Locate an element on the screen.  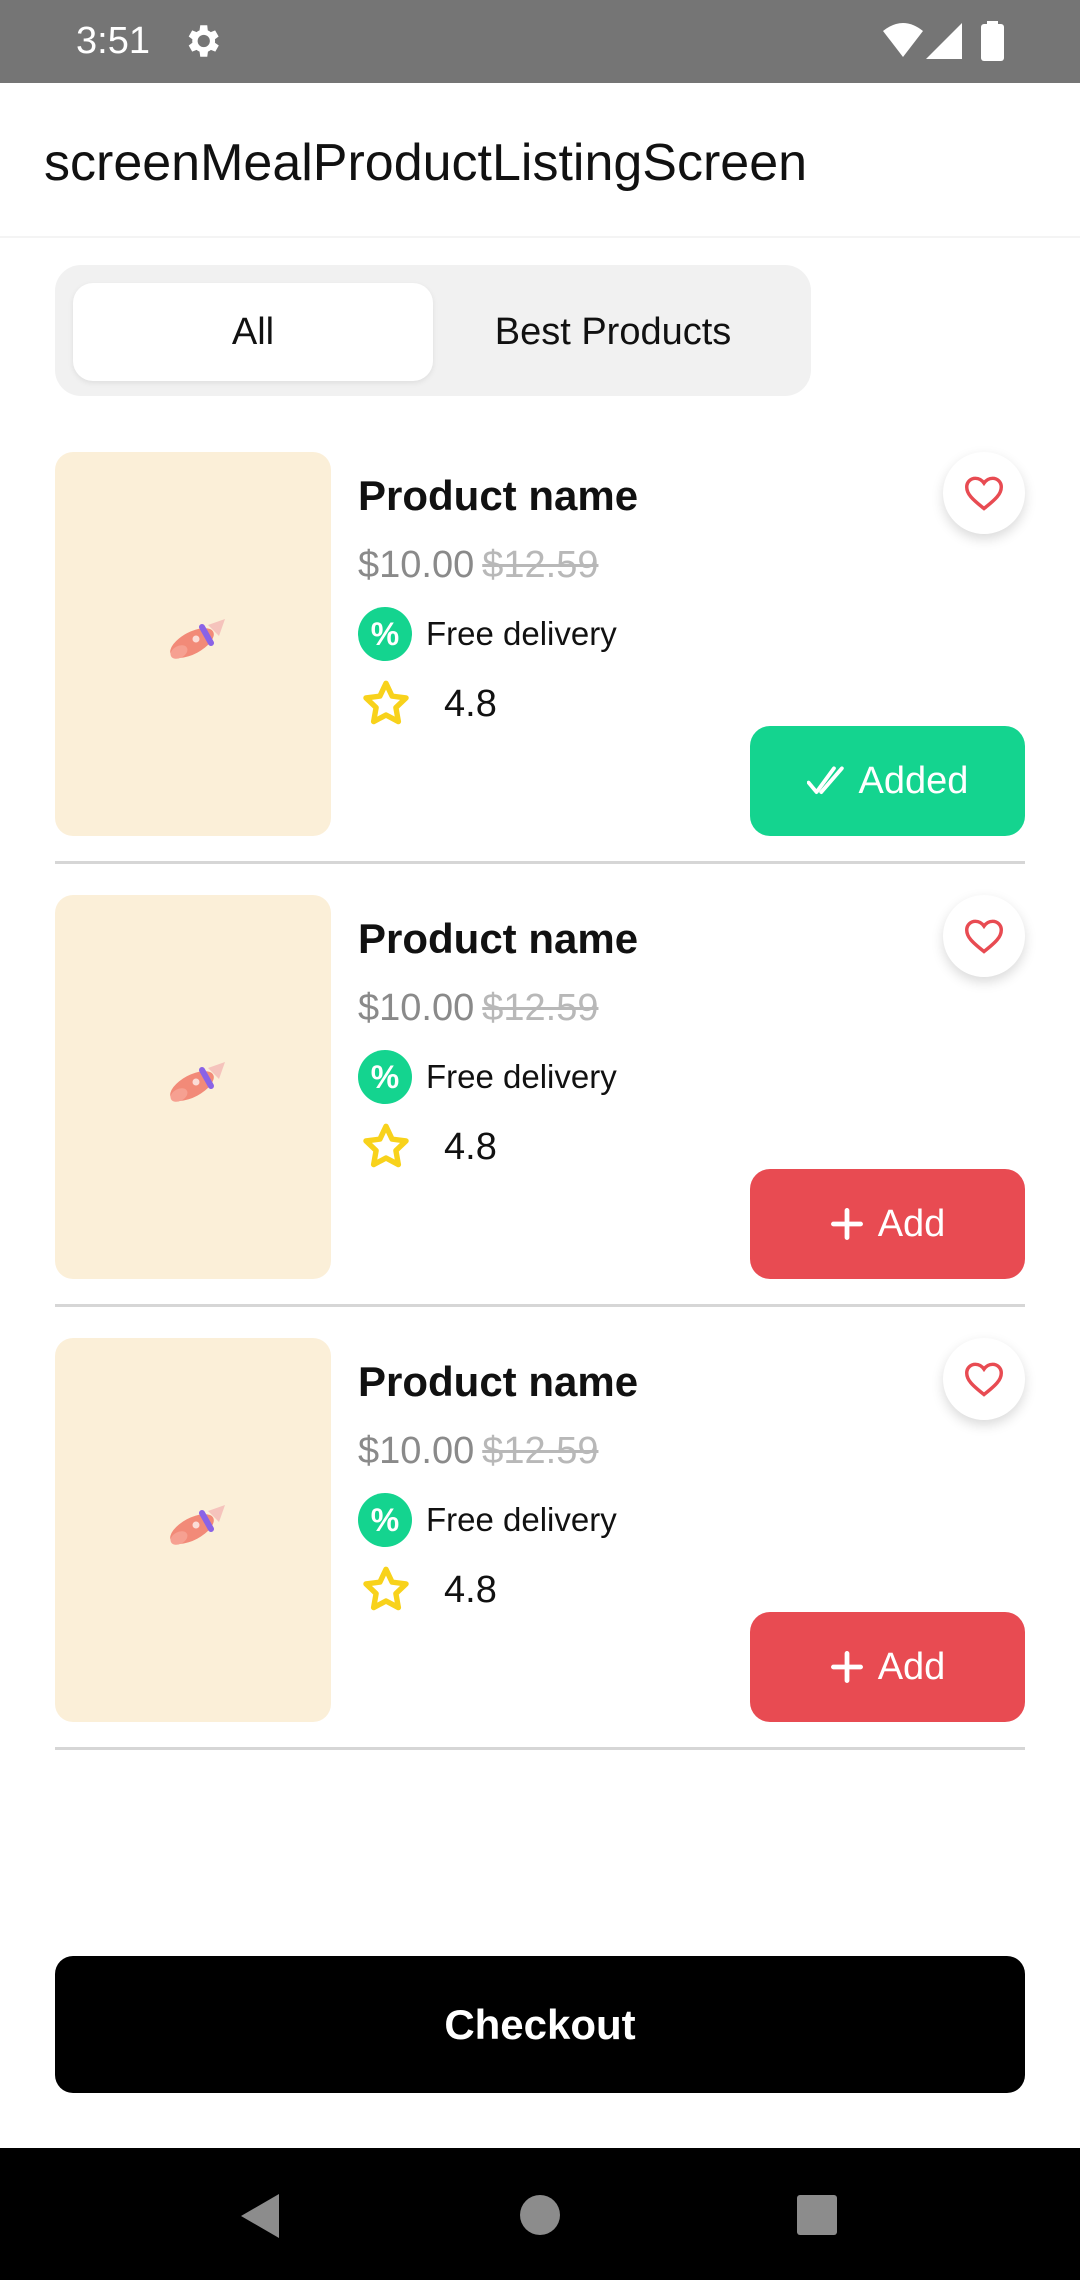
wifi-icon is located at coordinates (903, 40).